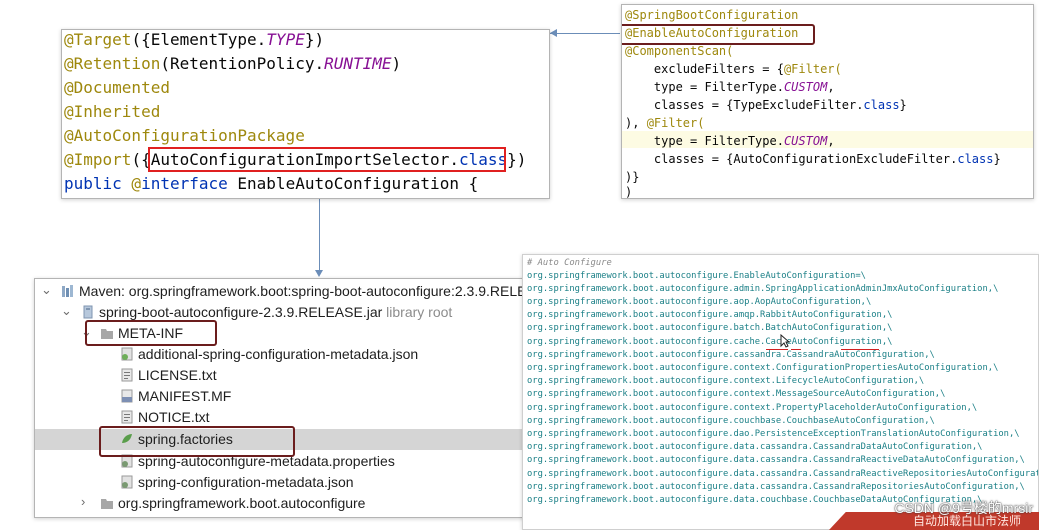 The height and width of the screenshot is (530, 1039). I want to click on connector-line-vertical, so click(319, 235).